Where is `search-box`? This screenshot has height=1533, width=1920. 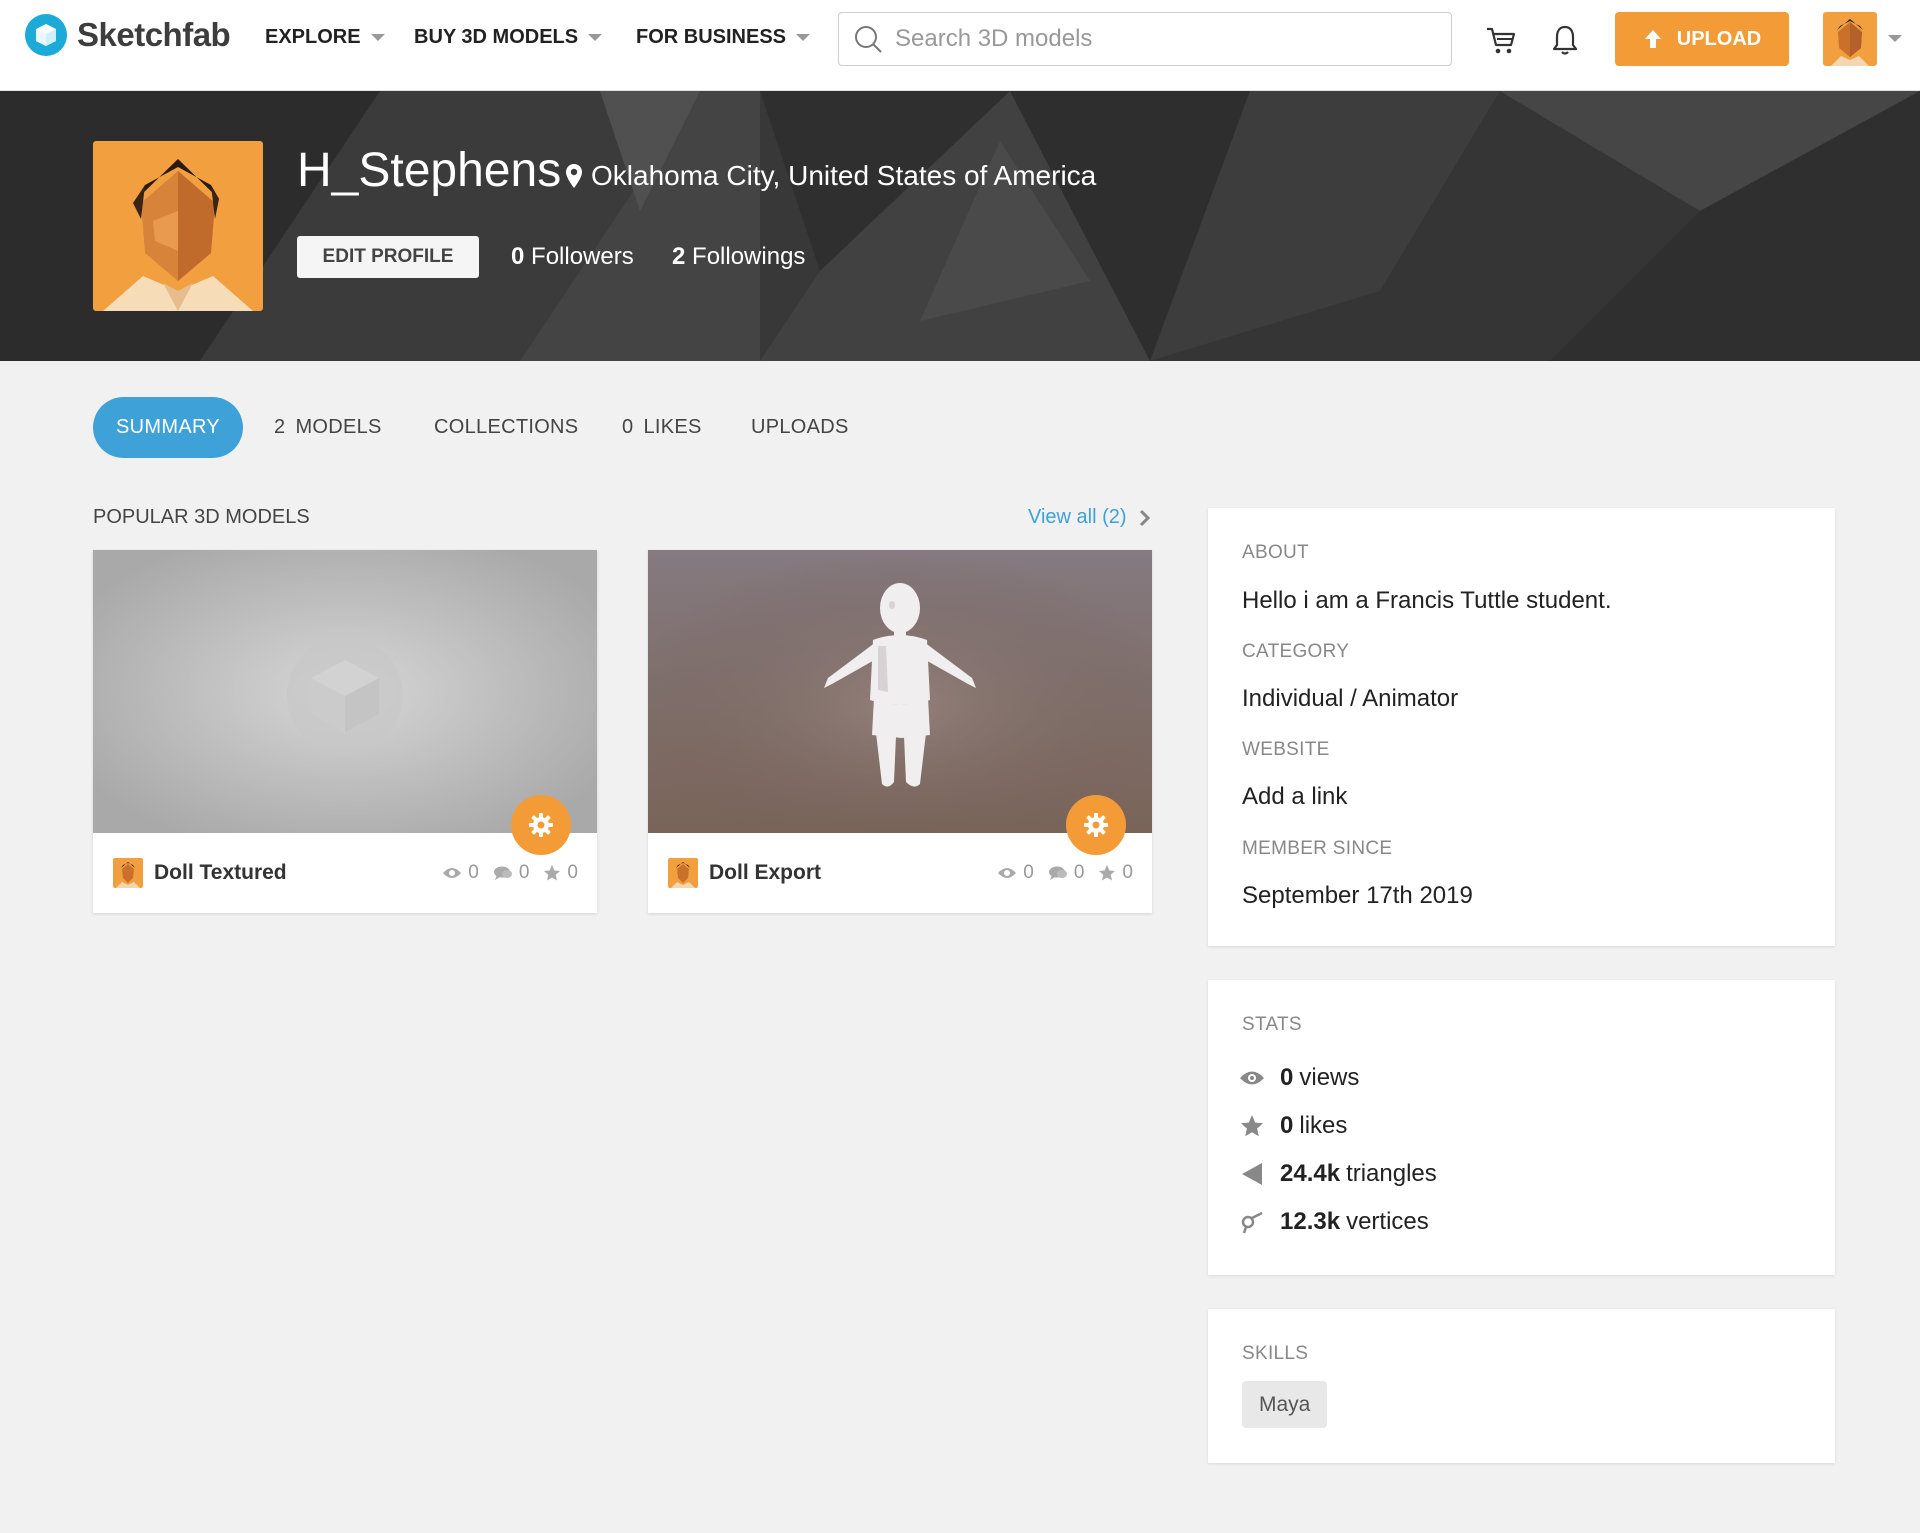 search-box is located at coordinates (1145, 39).